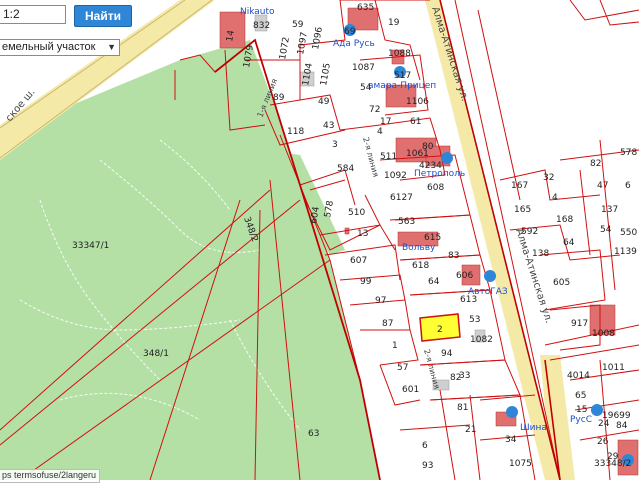 Image resolution: width=639 pixels, height=483 pixels. What do you see at coordinates (49, 47) in the screenshot?
I see `layer-select-value: емельный участок` at bounding box center [49, 47].